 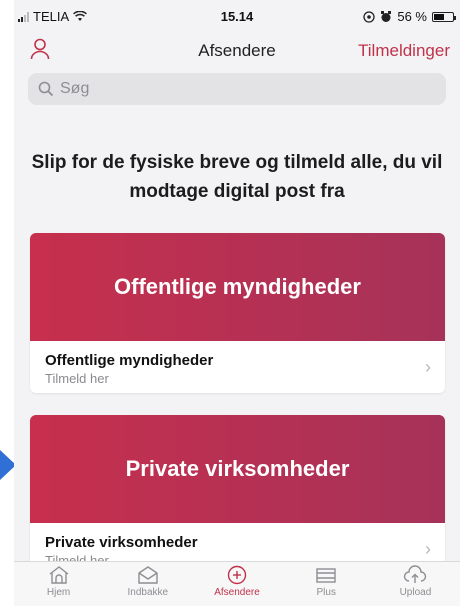 I want to click on card-title: Private virksomheder, so click(x=121, y=542).